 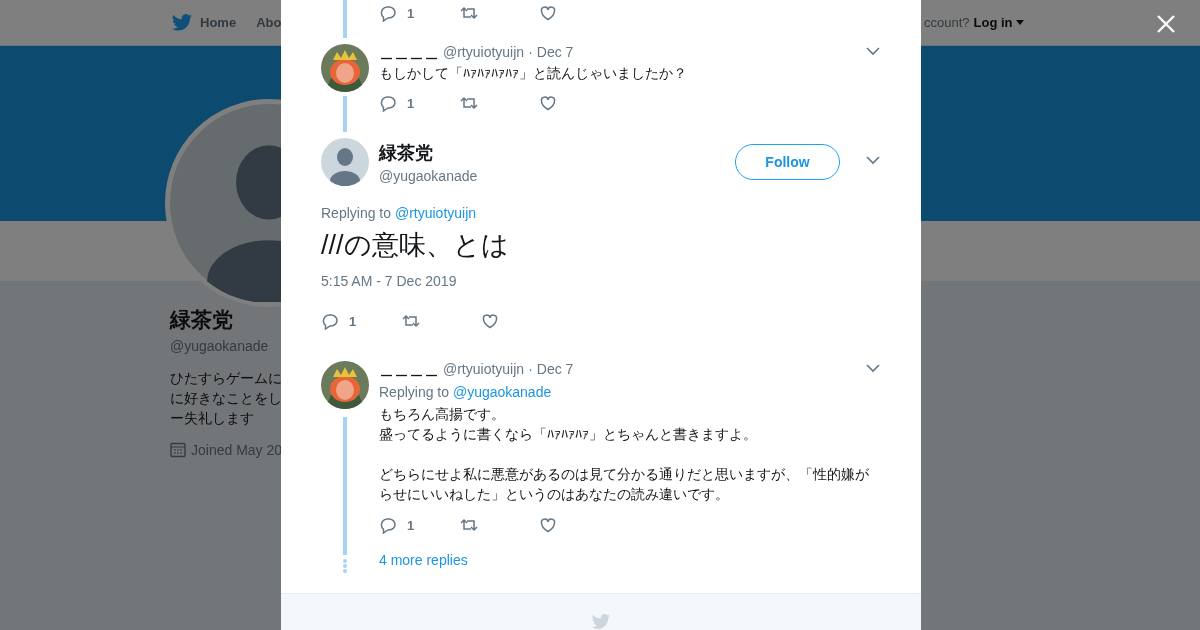 What do you see at coordinates (624, 484) in the screenshot?
I see `tweet-text-line: どちらにせよ私に悪意があるのは見て分かる通りだと思いますが、「性的嫌がらせにいいねした」というのはあなたの読み違いです。` at bounding box center [624, 484].